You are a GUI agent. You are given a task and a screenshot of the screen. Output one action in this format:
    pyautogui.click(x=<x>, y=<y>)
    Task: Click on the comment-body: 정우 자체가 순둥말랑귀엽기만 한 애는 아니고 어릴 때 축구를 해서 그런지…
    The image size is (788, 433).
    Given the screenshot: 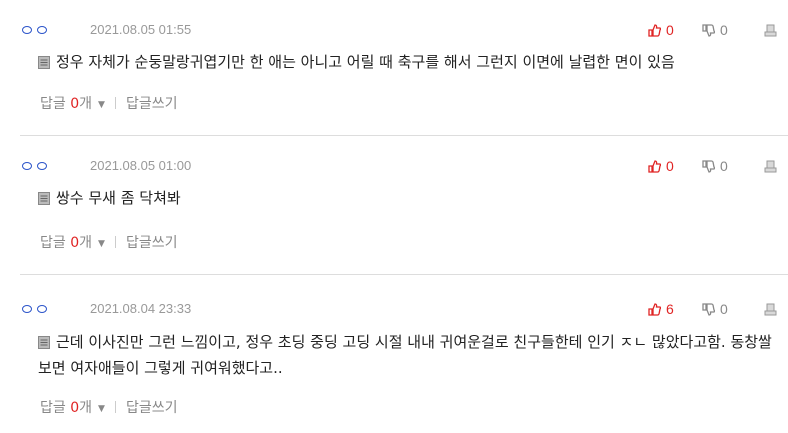 What is the action you would take?
    pyautogui.click(x=409, y=62)
    